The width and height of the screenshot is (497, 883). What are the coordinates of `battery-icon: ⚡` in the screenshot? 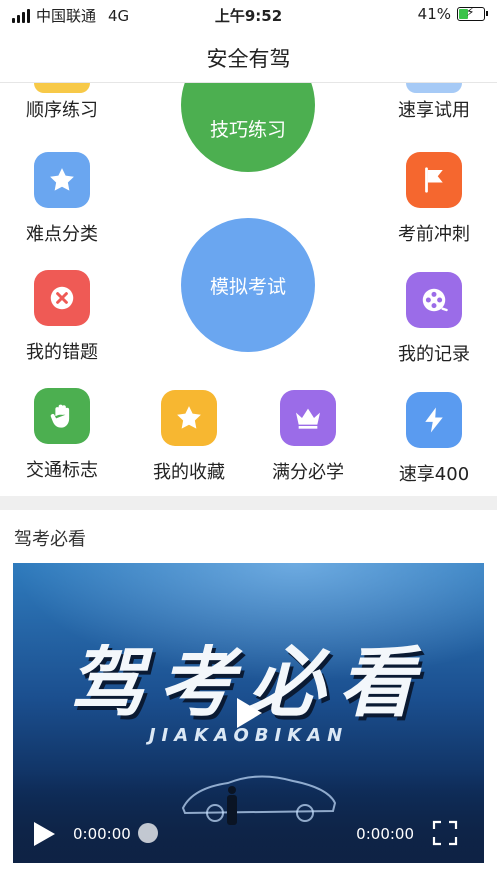 It's located at (472, 13).